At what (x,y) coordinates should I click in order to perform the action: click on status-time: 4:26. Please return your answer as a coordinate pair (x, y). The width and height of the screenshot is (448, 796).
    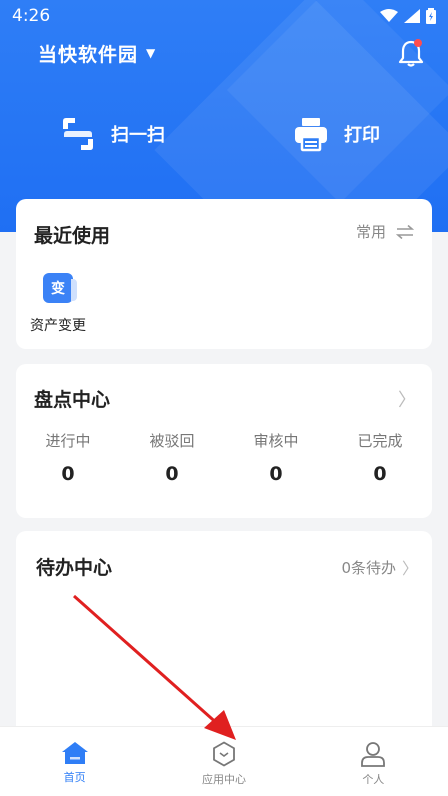
    Looking at the image, I should click on (31, 16).